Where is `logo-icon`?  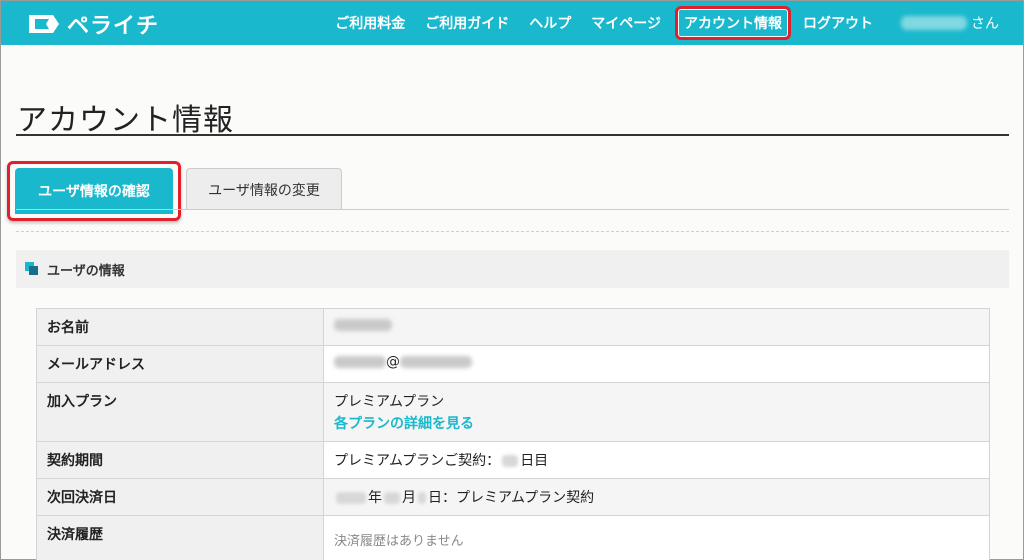 logo-icon is located at coordinates (44, 24).